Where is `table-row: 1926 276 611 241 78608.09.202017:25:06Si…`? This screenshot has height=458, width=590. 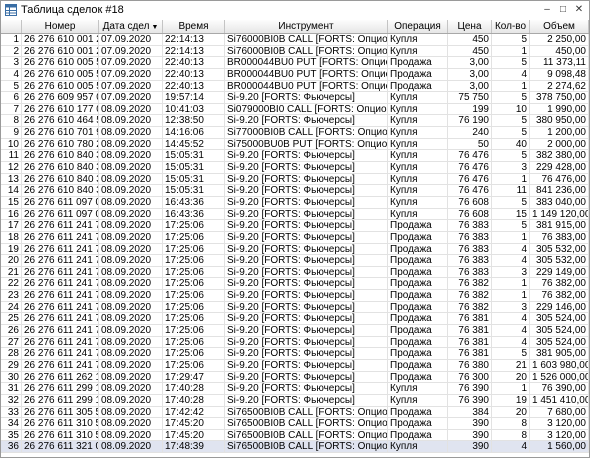
table-row: 1926 276 611 241 78608.09.202017:25:06Si… is located at coordinates (295, 249).